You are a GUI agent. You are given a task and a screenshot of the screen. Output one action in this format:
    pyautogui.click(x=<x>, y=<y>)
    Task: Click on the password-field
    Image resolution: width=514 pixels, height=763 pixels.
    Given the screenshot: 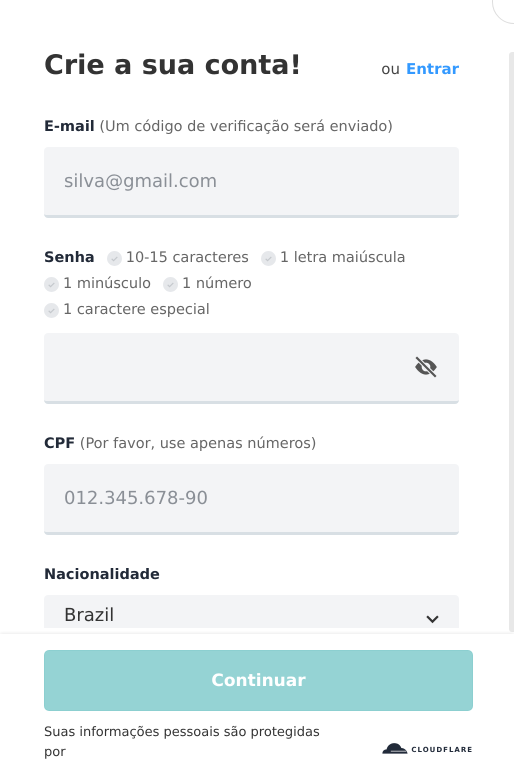 What is the action you would take?
    pyautogui.click(x=251, y=368)
    